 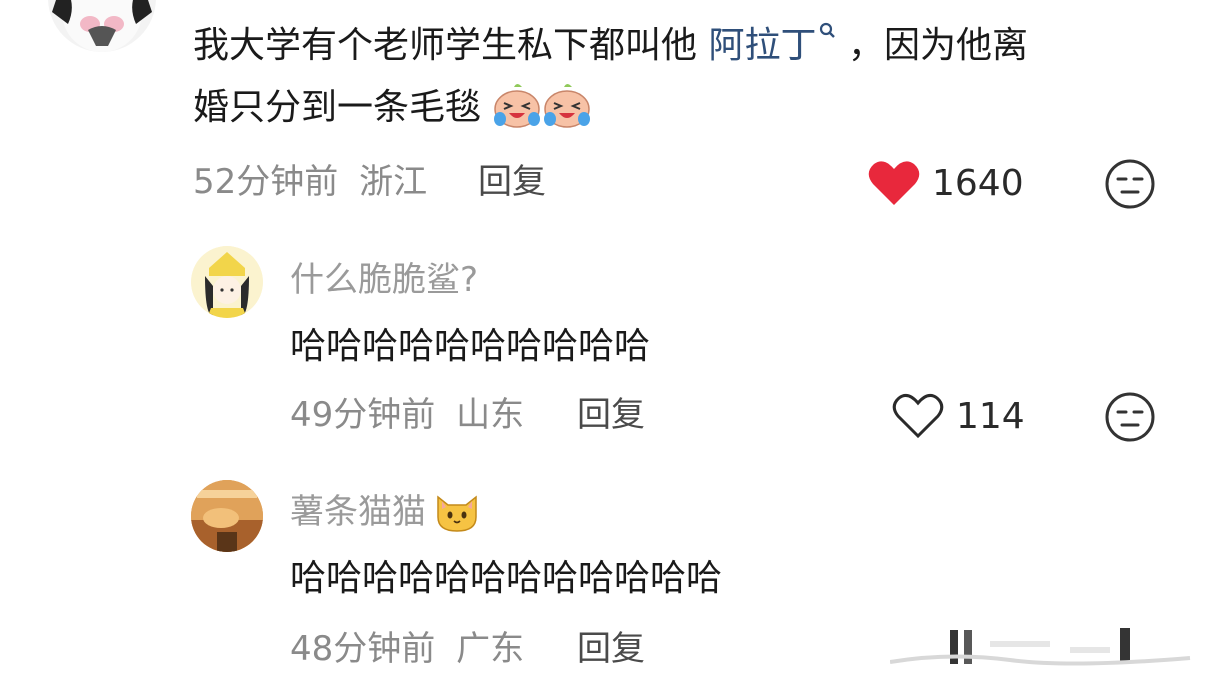 What do you see at coordinates (102, 26) in the screenshot?
I see `avatar-main-commenter` at bounding box center [102, 26].